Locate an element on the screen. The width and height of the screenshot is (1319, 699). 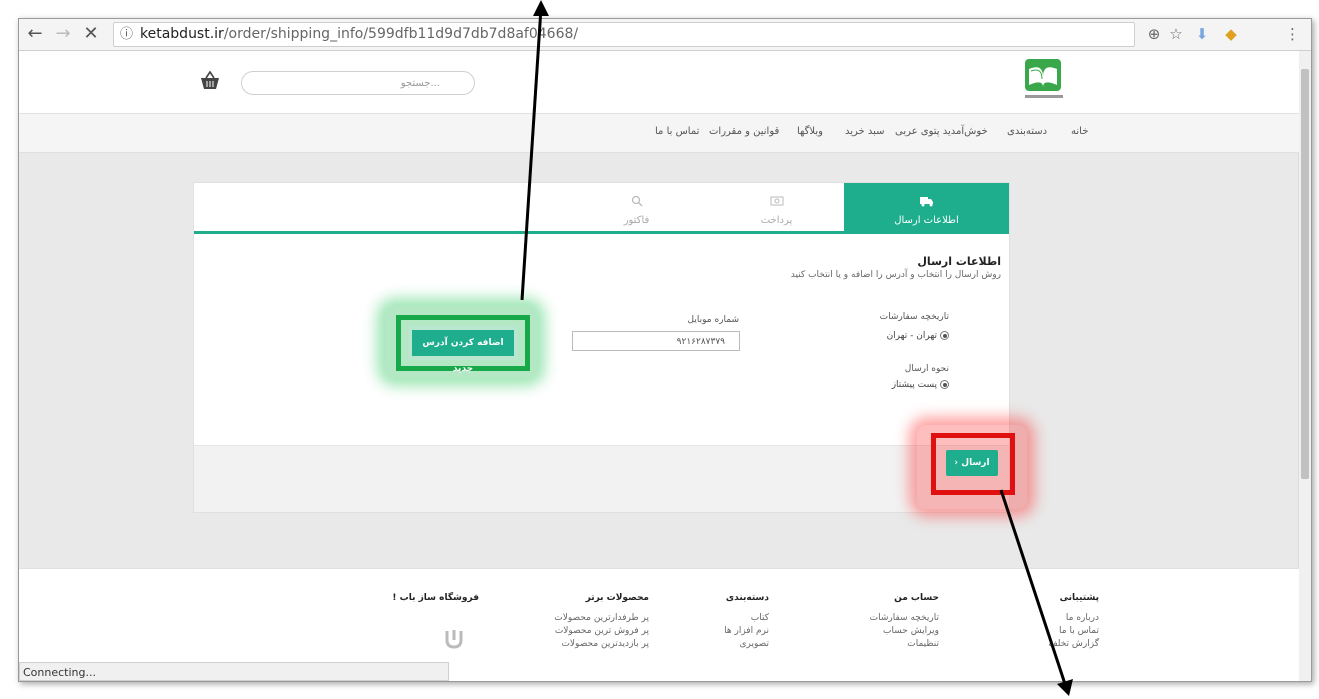
footer-heading: محصولات برتر is located at coordinates (617, 598).